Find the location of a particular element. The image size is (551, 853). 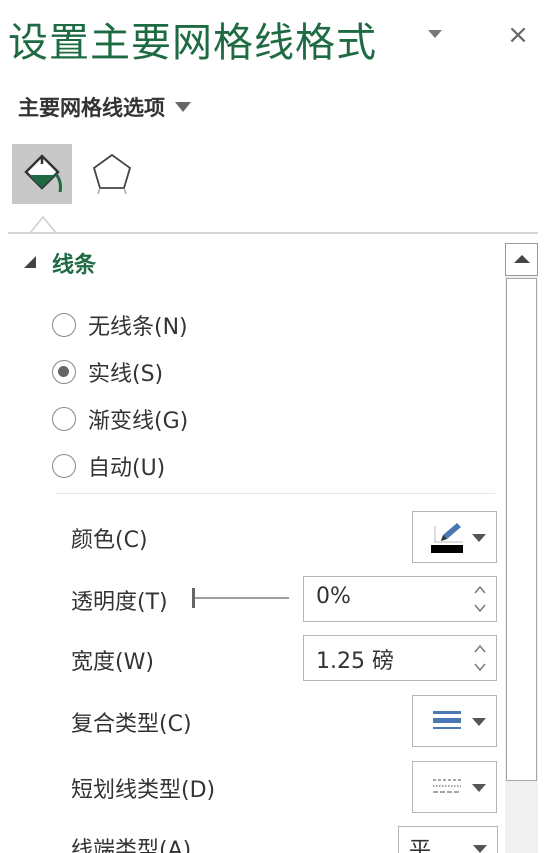

cap-type-label: 线端类型(A) is located at coordinates (131, 845).